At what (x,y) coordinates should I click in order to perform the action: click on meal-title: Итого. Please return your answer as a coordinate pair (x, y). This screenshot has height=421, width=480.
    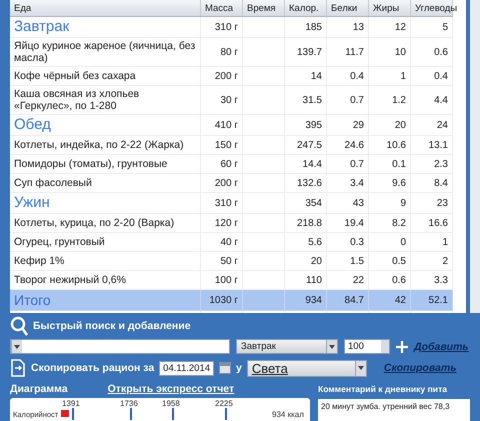
    Looking at the image, I should click on (32, 300).